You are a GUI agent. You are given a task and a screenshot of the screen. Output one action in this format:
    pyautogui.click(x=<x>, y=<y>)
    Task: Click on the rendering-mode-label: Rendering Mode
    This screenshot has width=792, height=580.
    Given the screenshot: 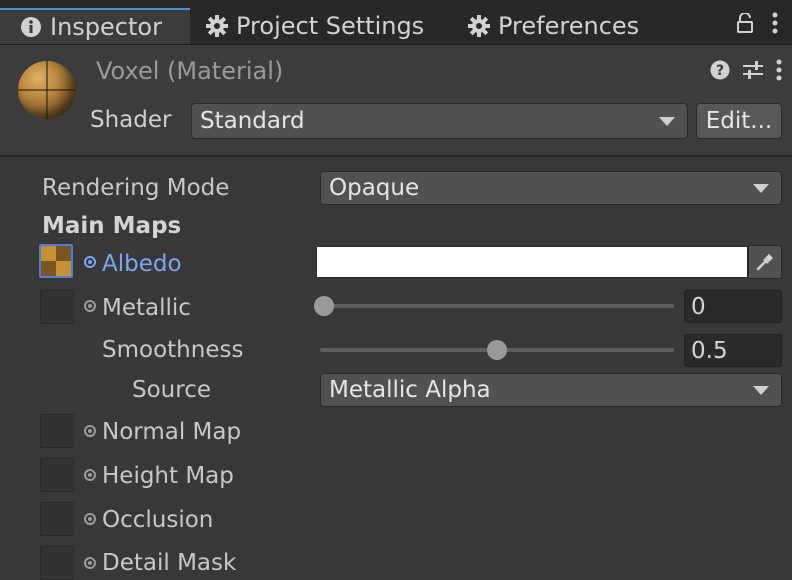 What is the action you would take?
    pyautogui.click(x=136, y=188)
    